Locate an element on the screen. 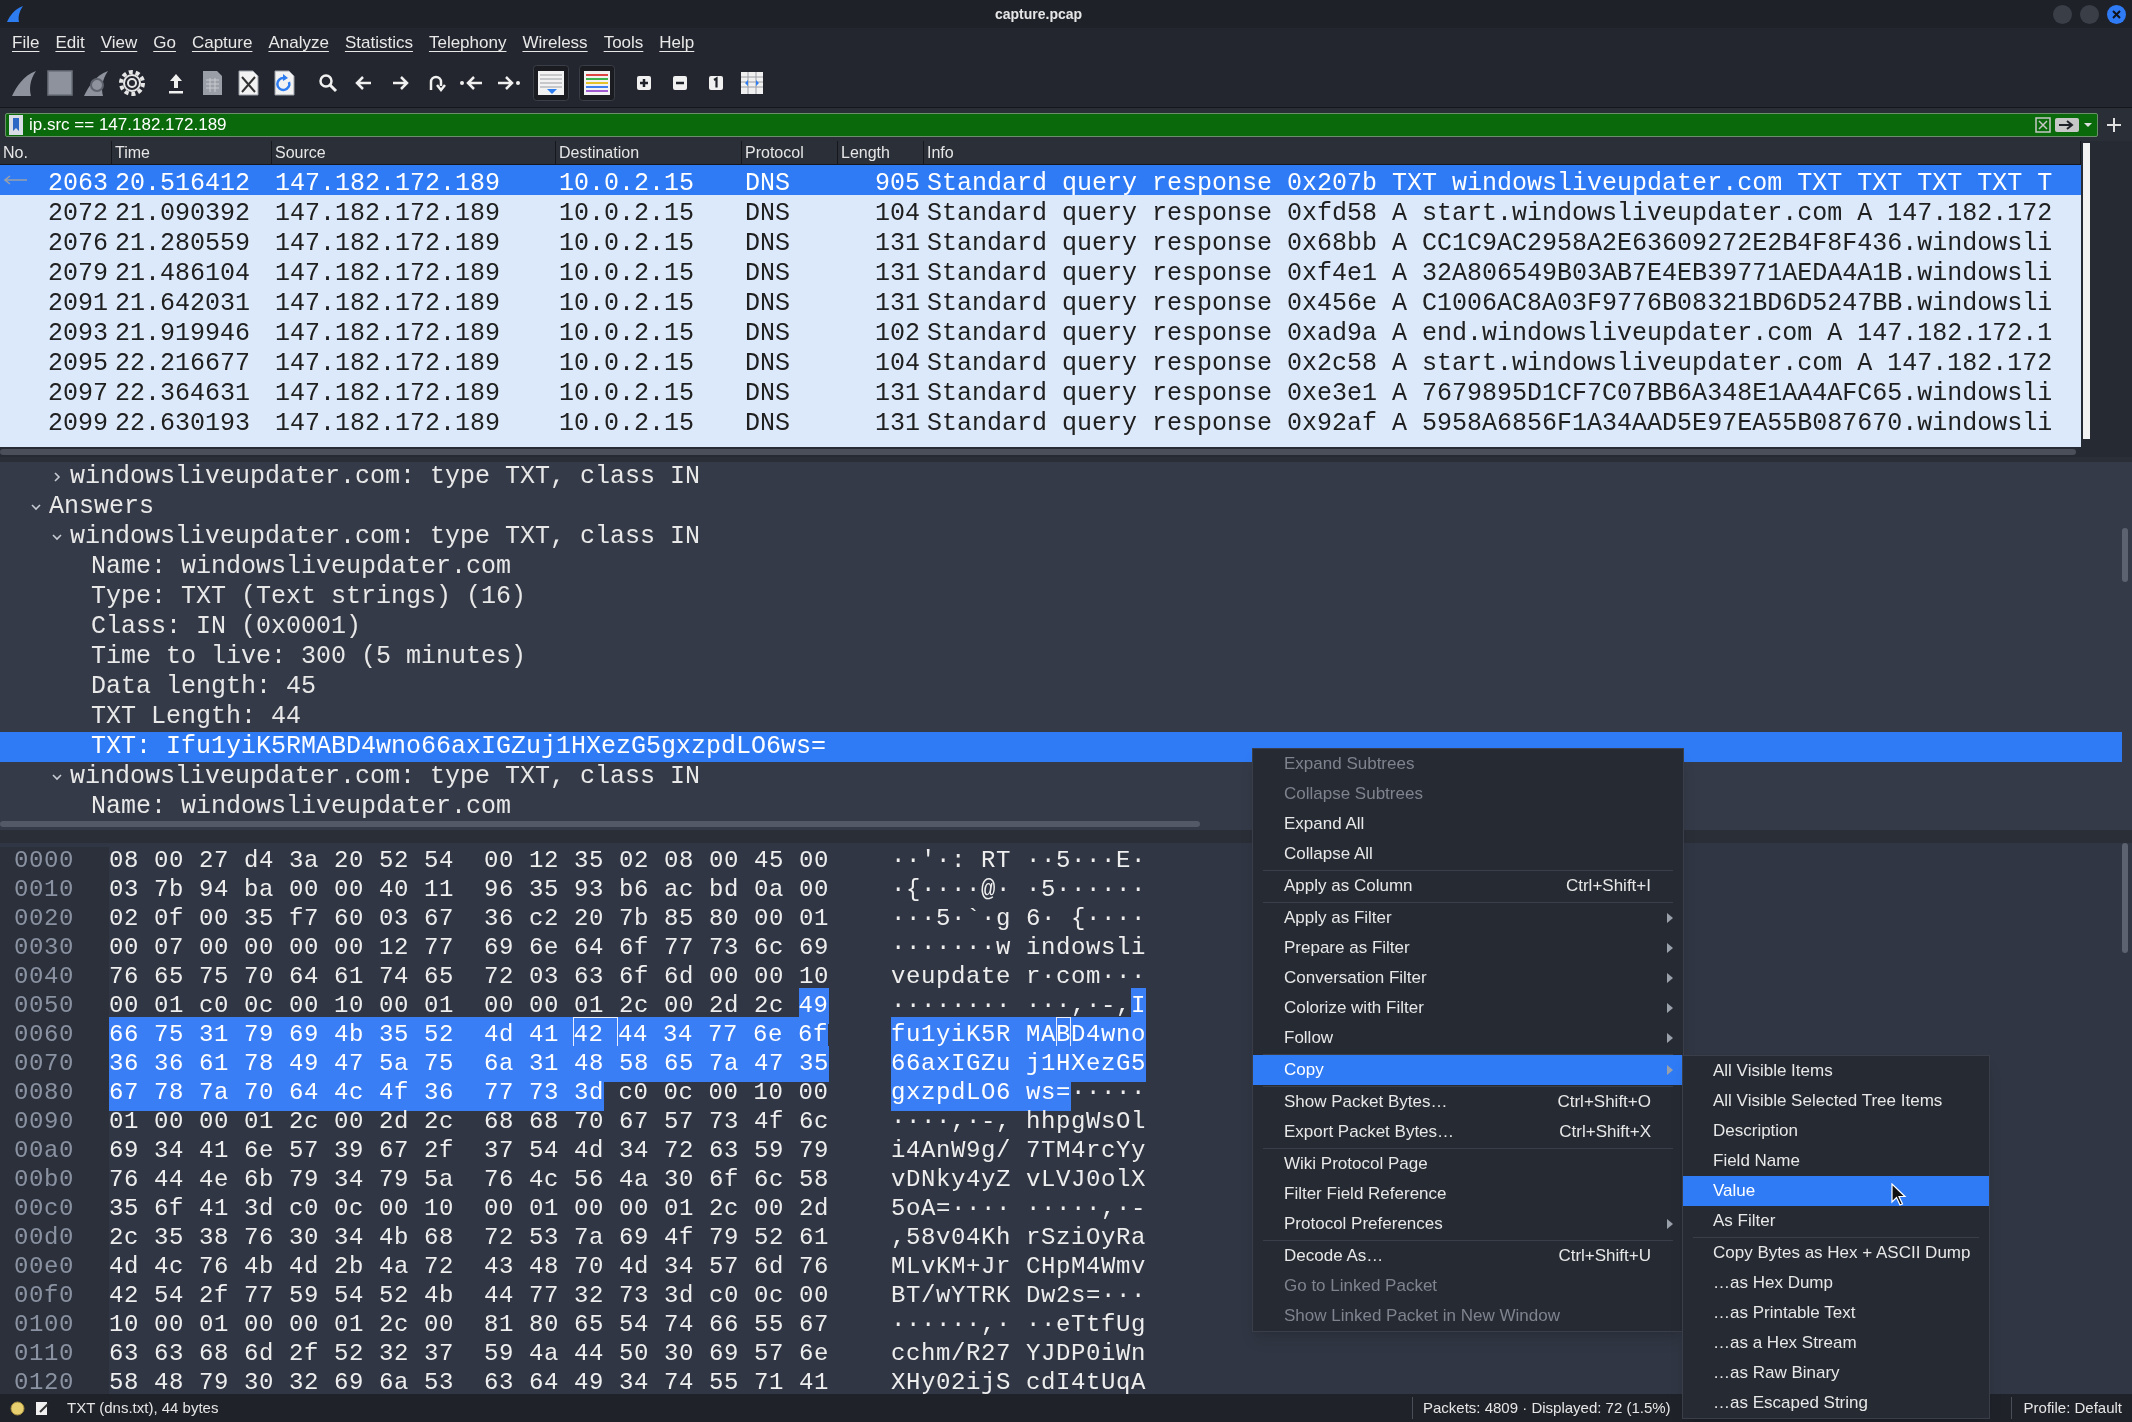 The height and width of the screenshot is (1422, 2132). menu-item: Statistics is located at coordinates (378, 43).